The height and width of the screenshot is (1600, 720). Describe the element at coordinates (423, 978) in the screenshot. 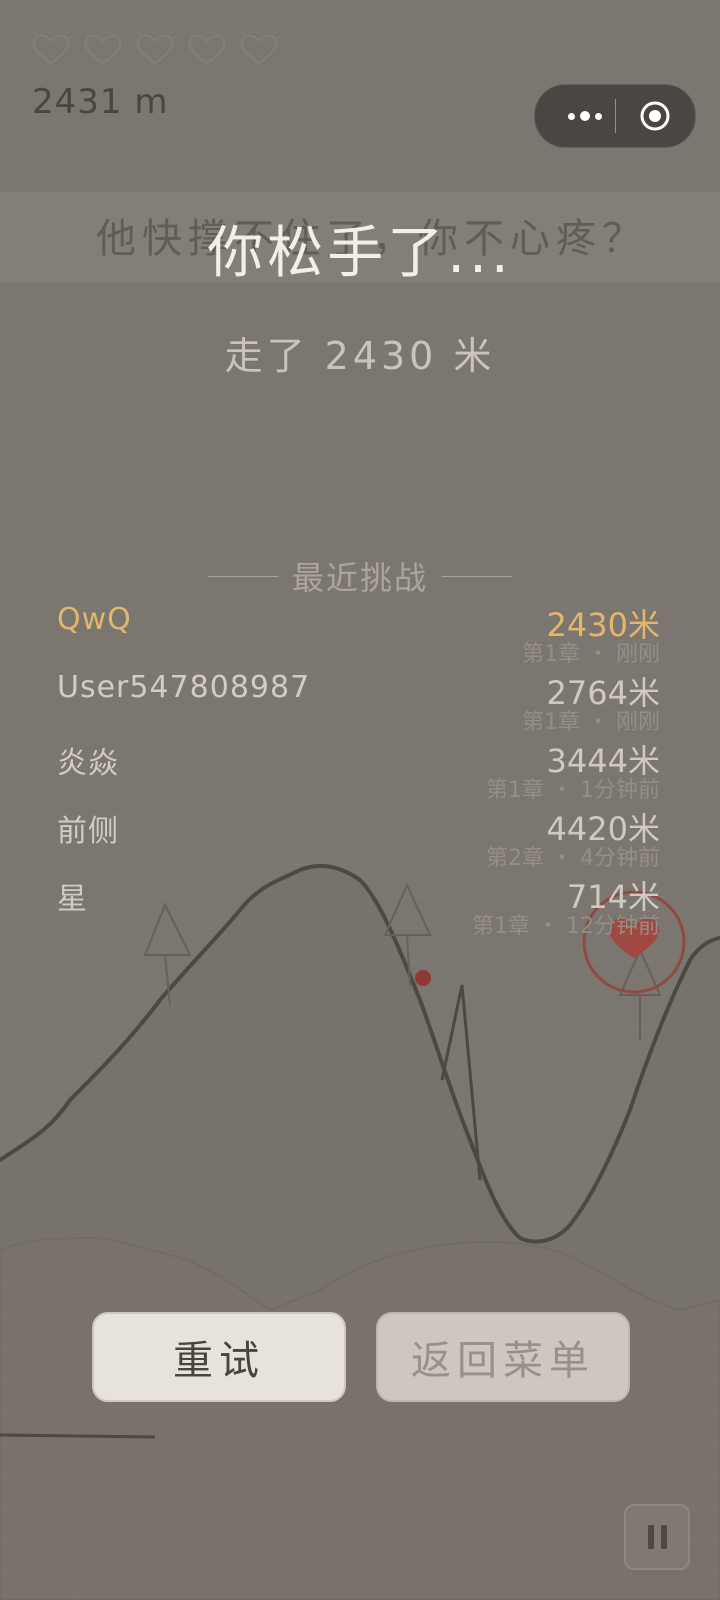

I see `player-marker` at that location.